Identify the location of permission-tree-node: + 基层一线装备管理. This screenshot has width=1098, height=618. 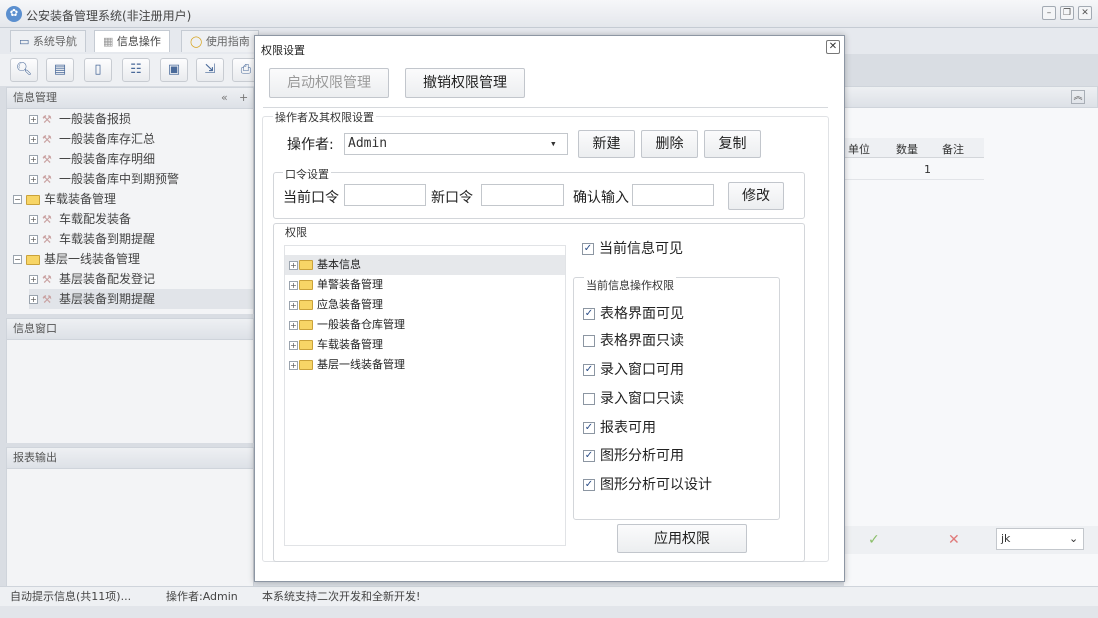
(425, 365).